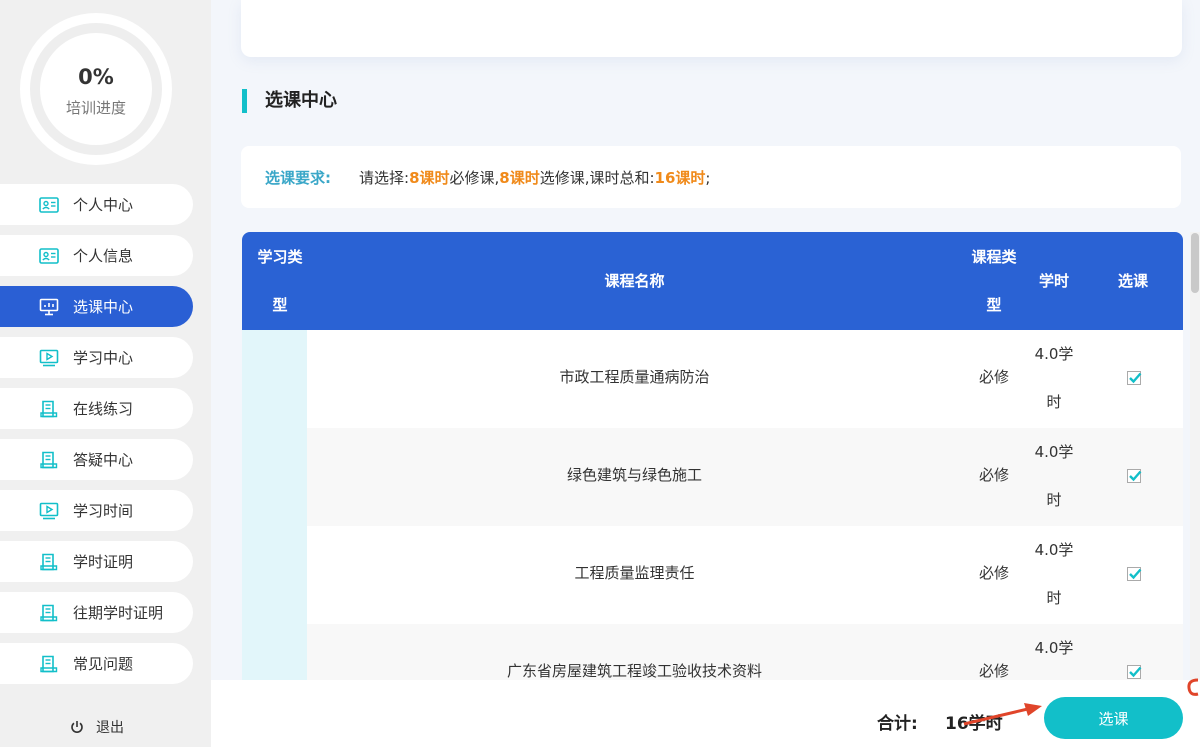 The width and height of the screenshot is (1200, 747). I want to click on training-progress-ring: 0% 培训进度, so click(96, 89).